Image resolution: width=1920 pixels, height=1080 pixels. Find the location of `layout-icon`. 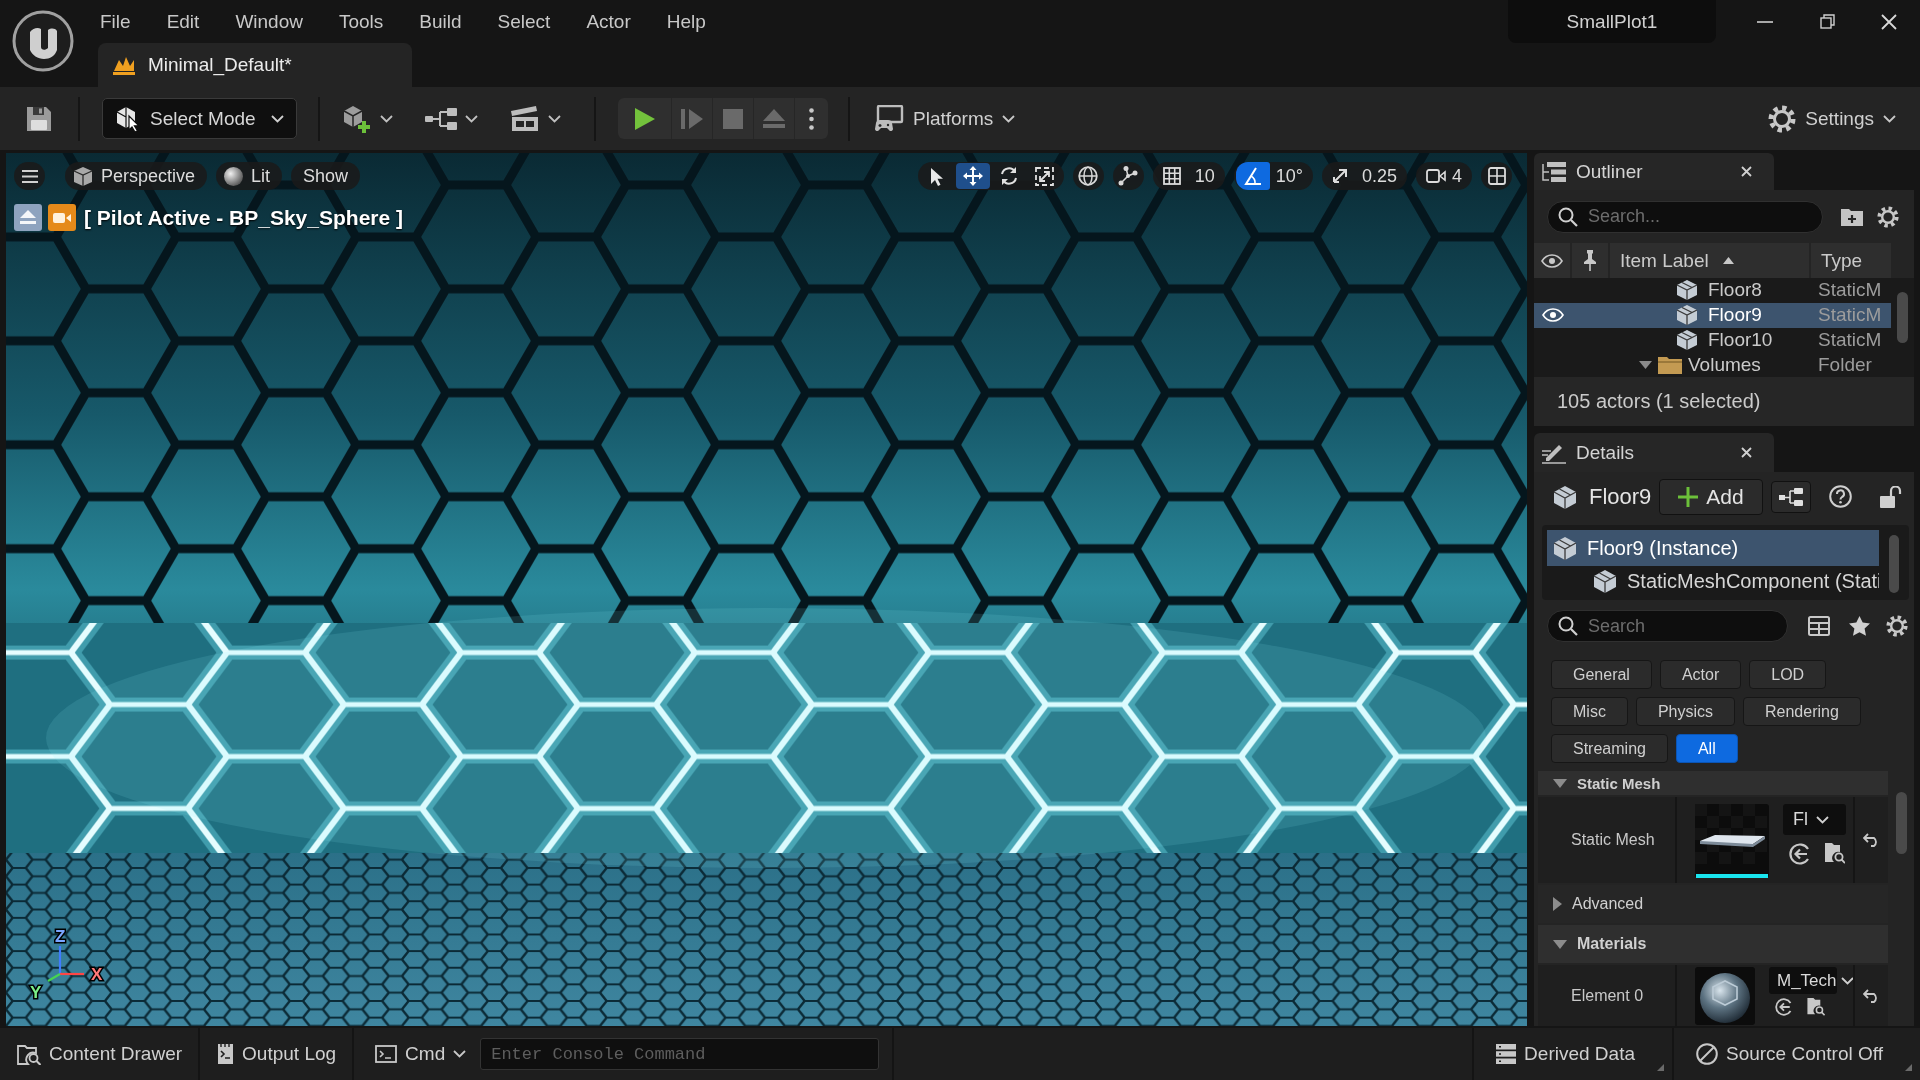

layout-icon is located at coordinates (1496, 176).